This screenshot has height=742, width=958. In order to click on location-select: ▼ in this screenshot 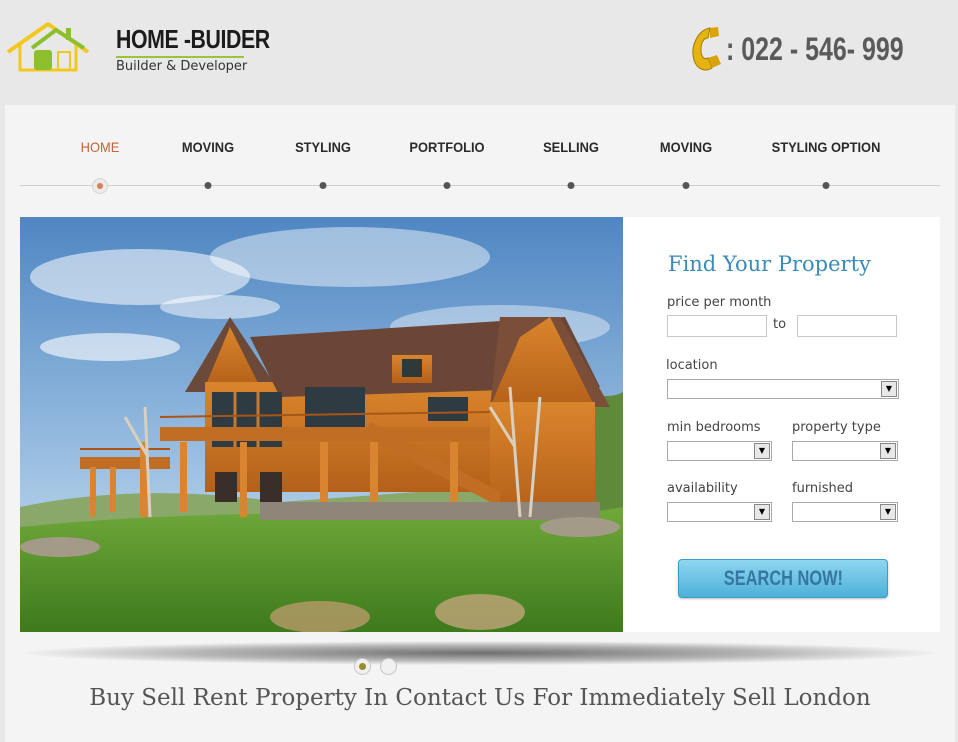, I will do `click(783, 389)`.